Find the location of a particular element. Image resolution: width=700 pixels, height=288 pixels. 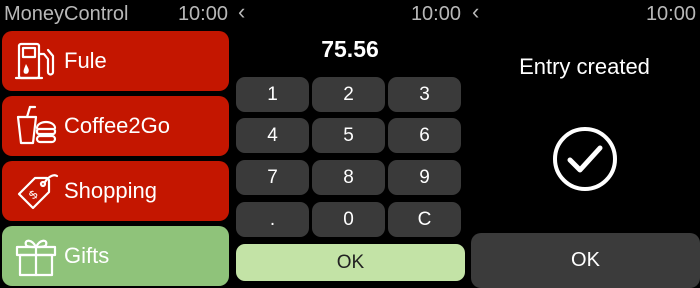

category-label: Coffee2Go is located at coordinates (117, 125).